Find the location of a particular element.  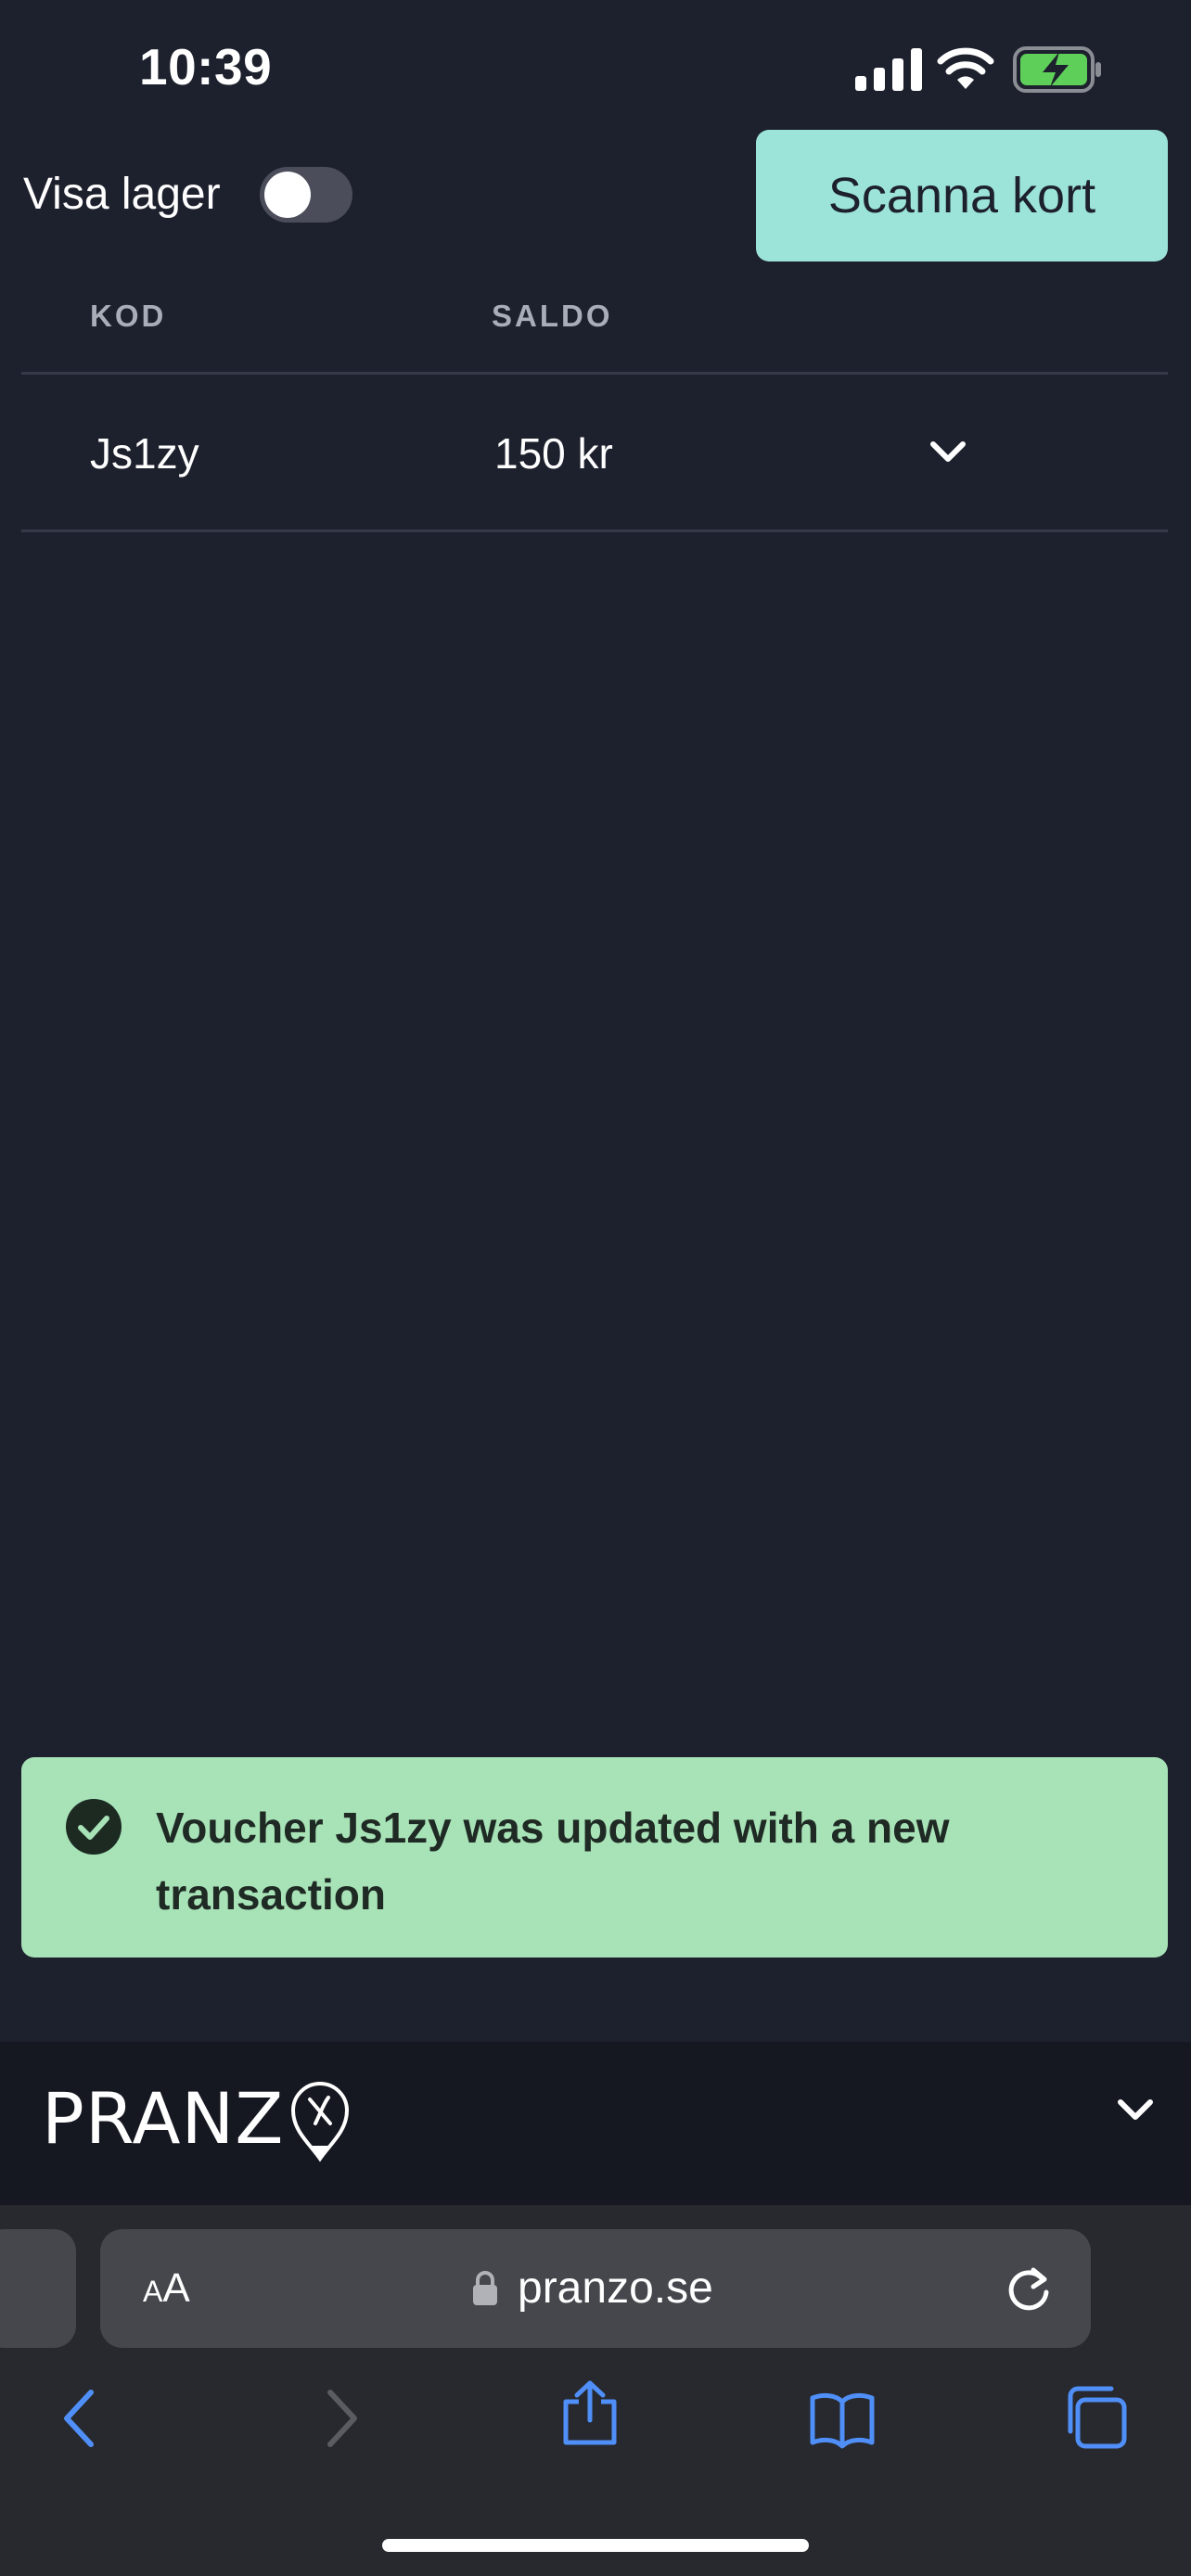

reload-icon is located at coordinates (1029, 2289).